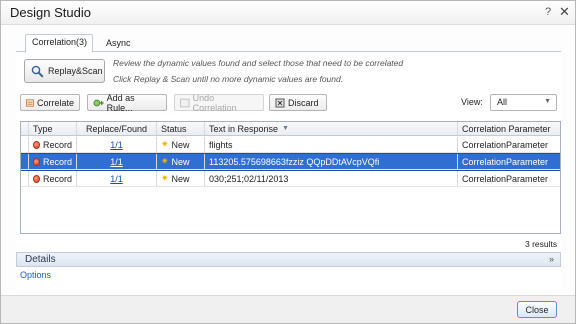 The width and height of the screenshot is (576, 324). What do you see at coordinates (75, 71) in the screenshot?
I see `replay-scan-label: Replay&Scan` at bounding box center [75, 71].